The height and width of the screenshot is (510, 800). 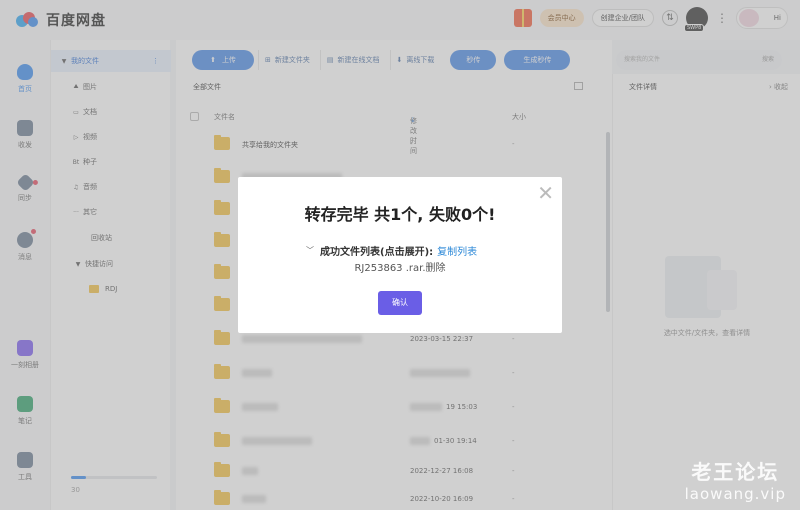 I want to click on transferred-file-name: RJ253863 .rar.删除, so click(x=400, y=268).